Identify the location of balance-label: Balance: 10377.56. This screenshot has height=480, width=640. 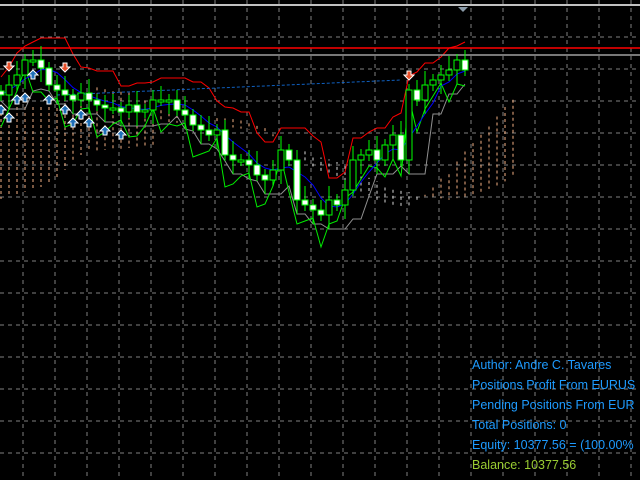
(524, 465).